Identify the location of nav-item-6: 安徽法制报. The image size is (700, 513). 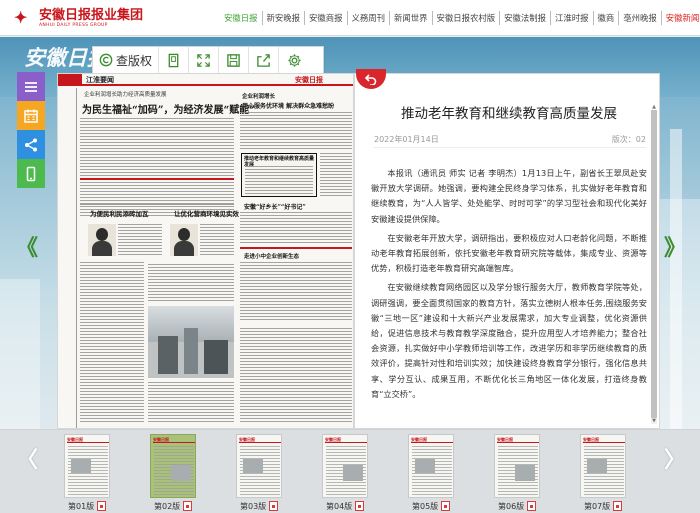
(525, 18).